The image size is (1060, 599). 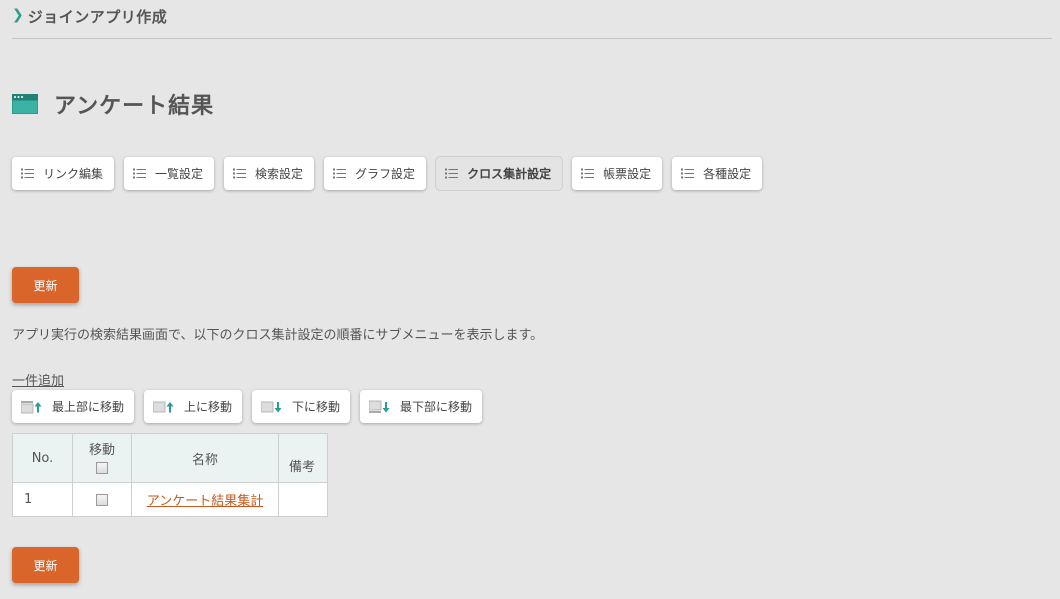 I want to click on tab-list-settings: 一覧設定, so click(x=169, y=173).